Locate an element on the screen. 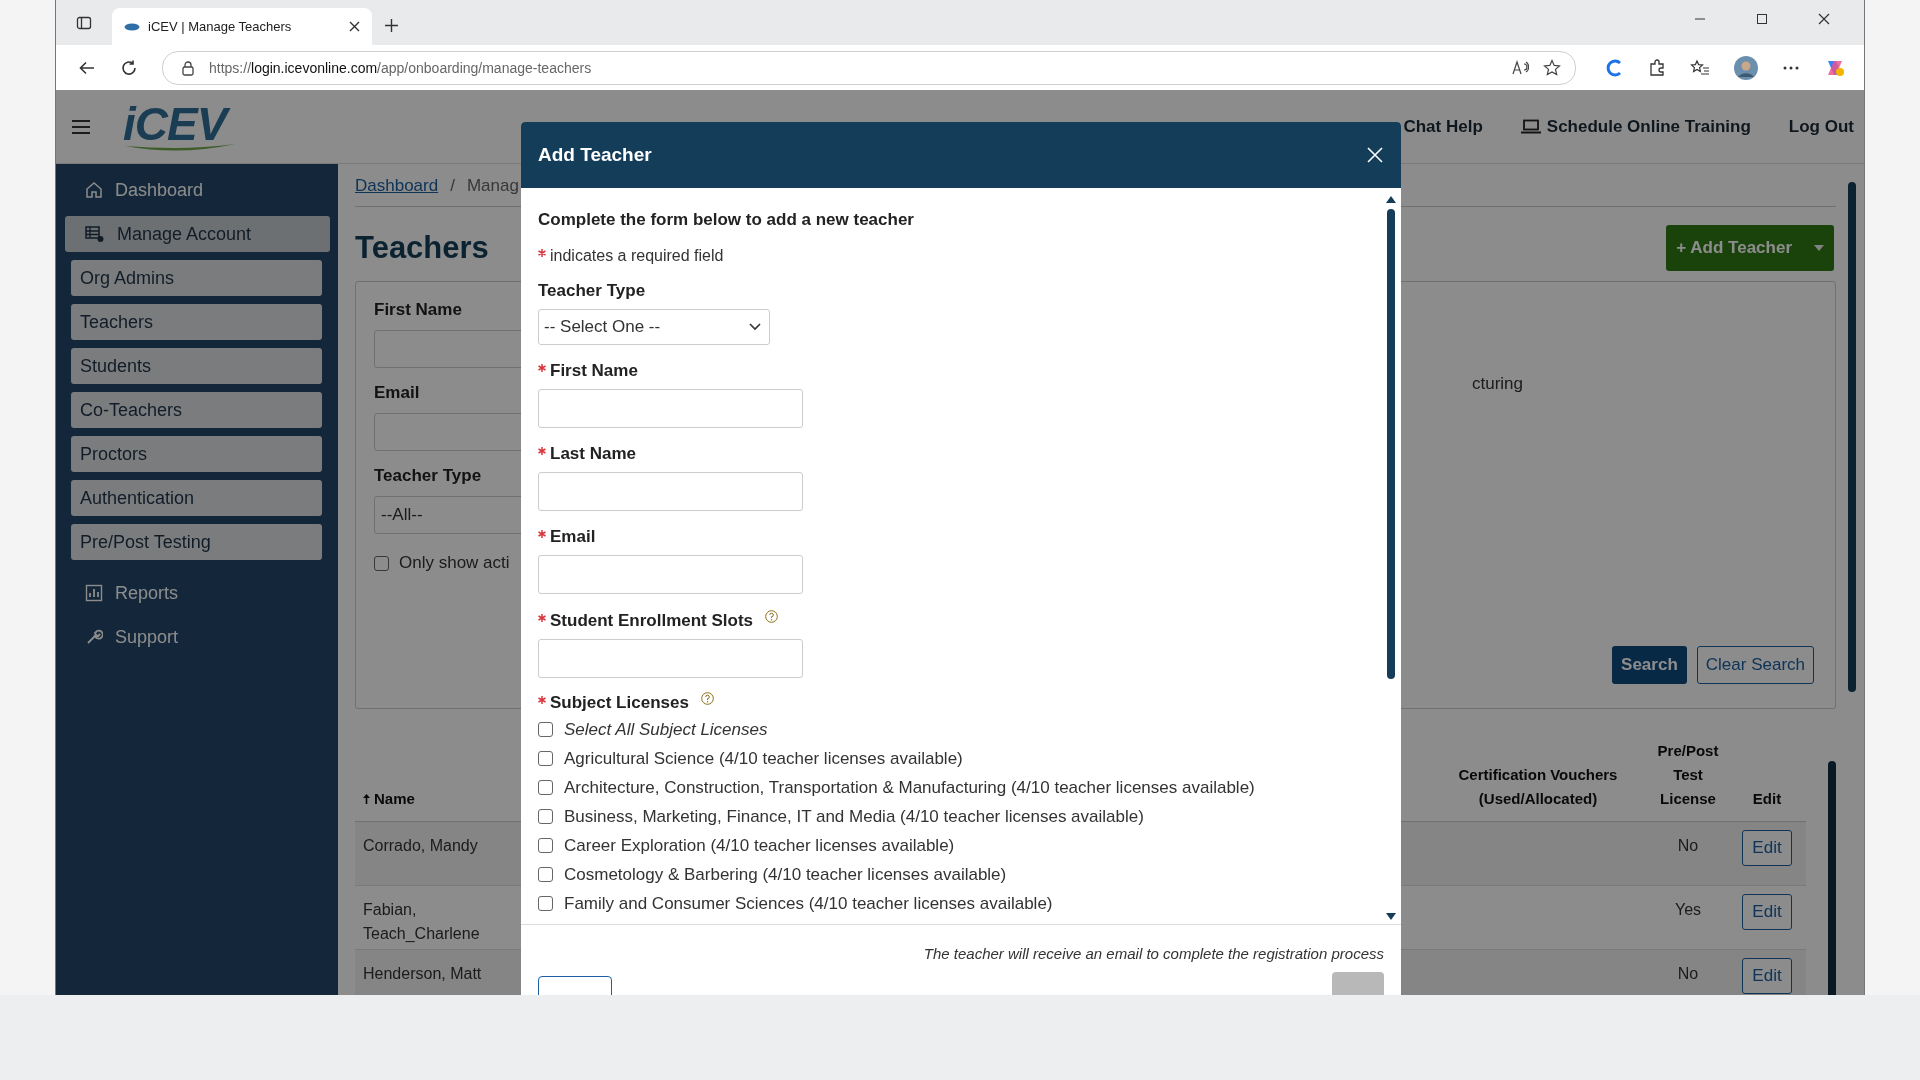  reload-icon is located at coordinates (129, 67).